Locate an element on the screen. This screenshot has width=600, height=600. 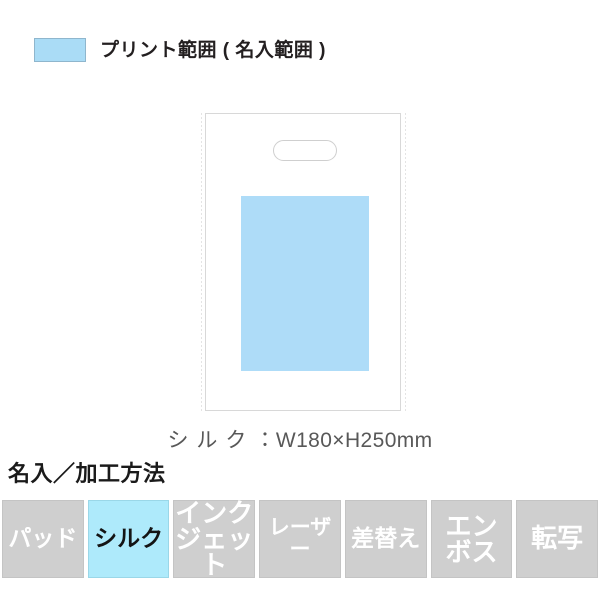
method-tile-inkjet: インク ジェット is located at coordinates (214, 539).